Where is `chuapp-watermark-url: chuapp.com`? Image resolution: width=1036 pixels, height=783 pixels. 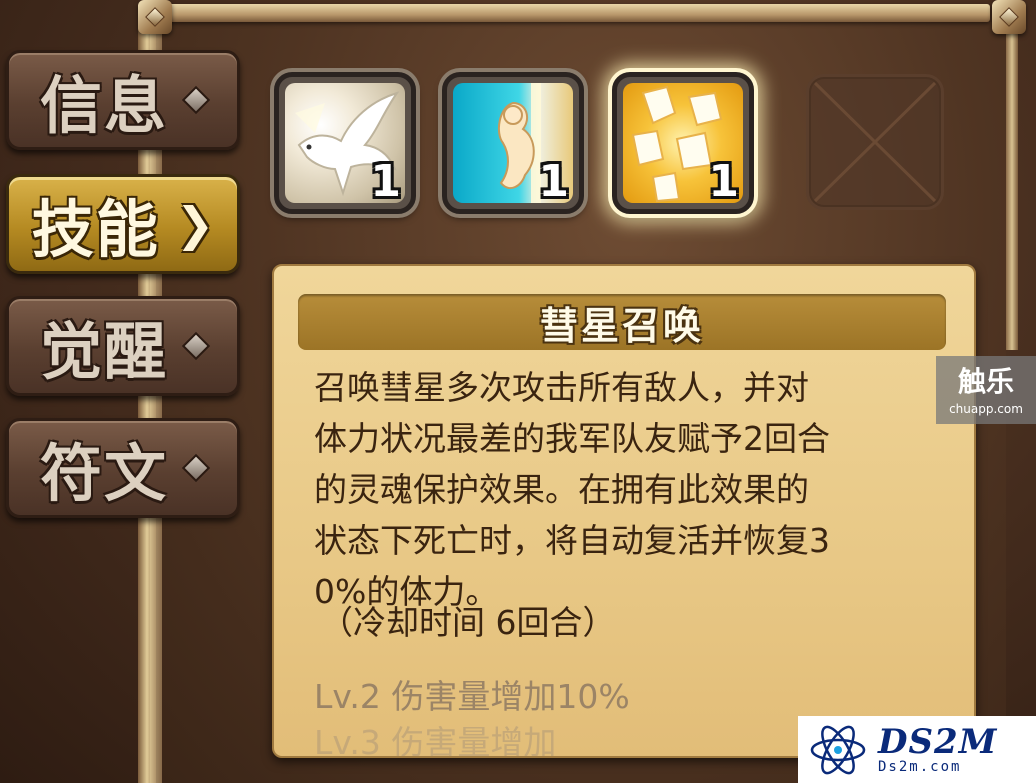 chuapp-watermark-url: chuapp.com is located at coordinates (986, 409).